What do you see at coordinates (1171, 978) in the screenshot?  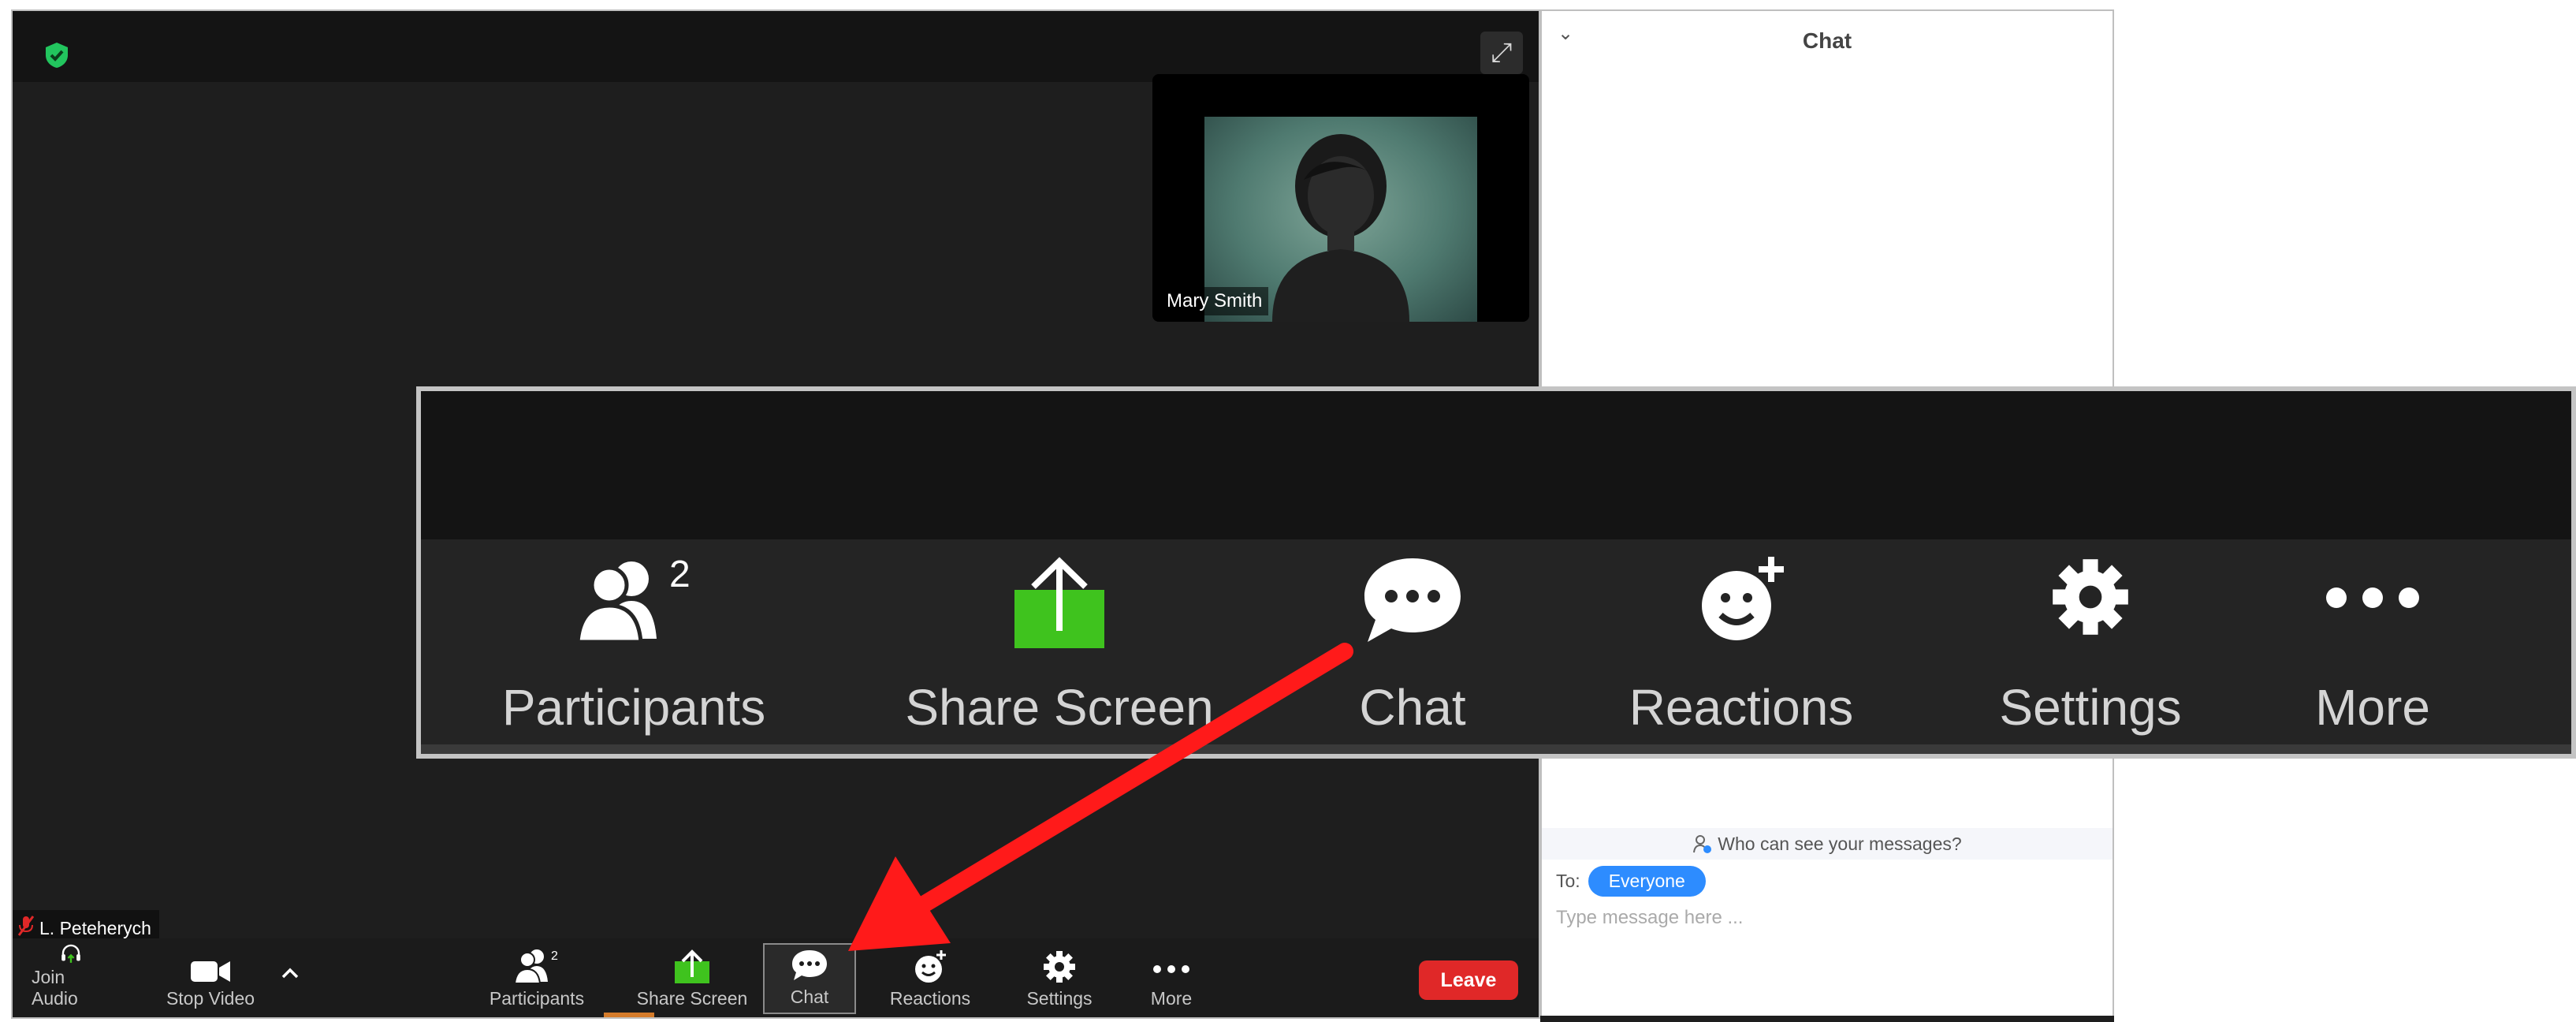 I see `more-button: More` at bounding box center [1171, 978].